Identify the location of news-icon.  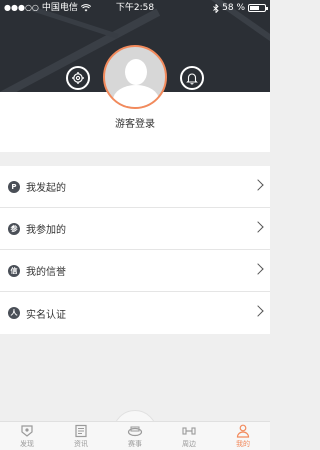
(81, 431).